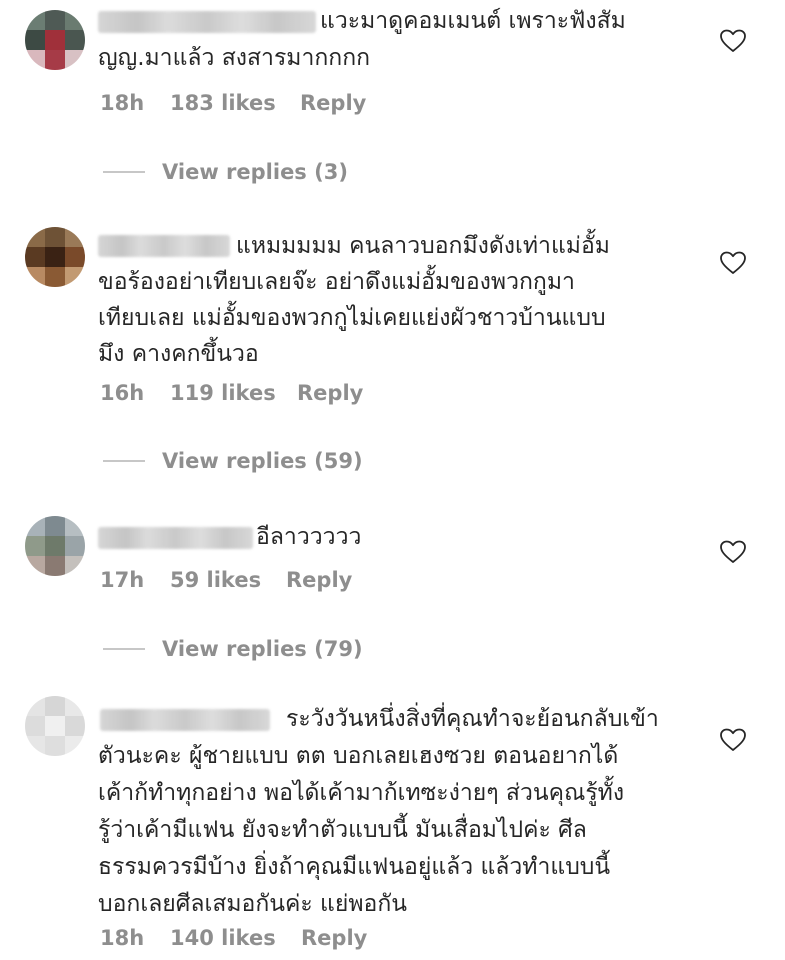 This screenshot has width=785, height=960. I want to click on comment-text: ญญ.มาแล้ว สงสารมากกกก, so click(234, 58).